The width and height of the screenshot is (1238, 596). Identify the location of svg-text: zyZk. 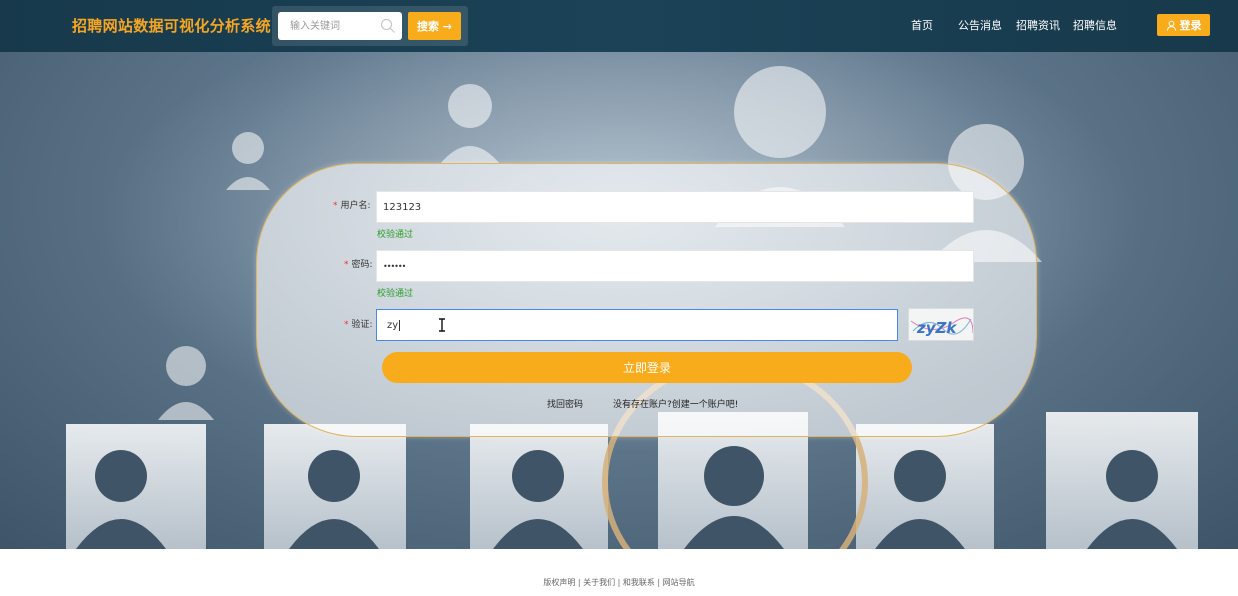
(936, 328).